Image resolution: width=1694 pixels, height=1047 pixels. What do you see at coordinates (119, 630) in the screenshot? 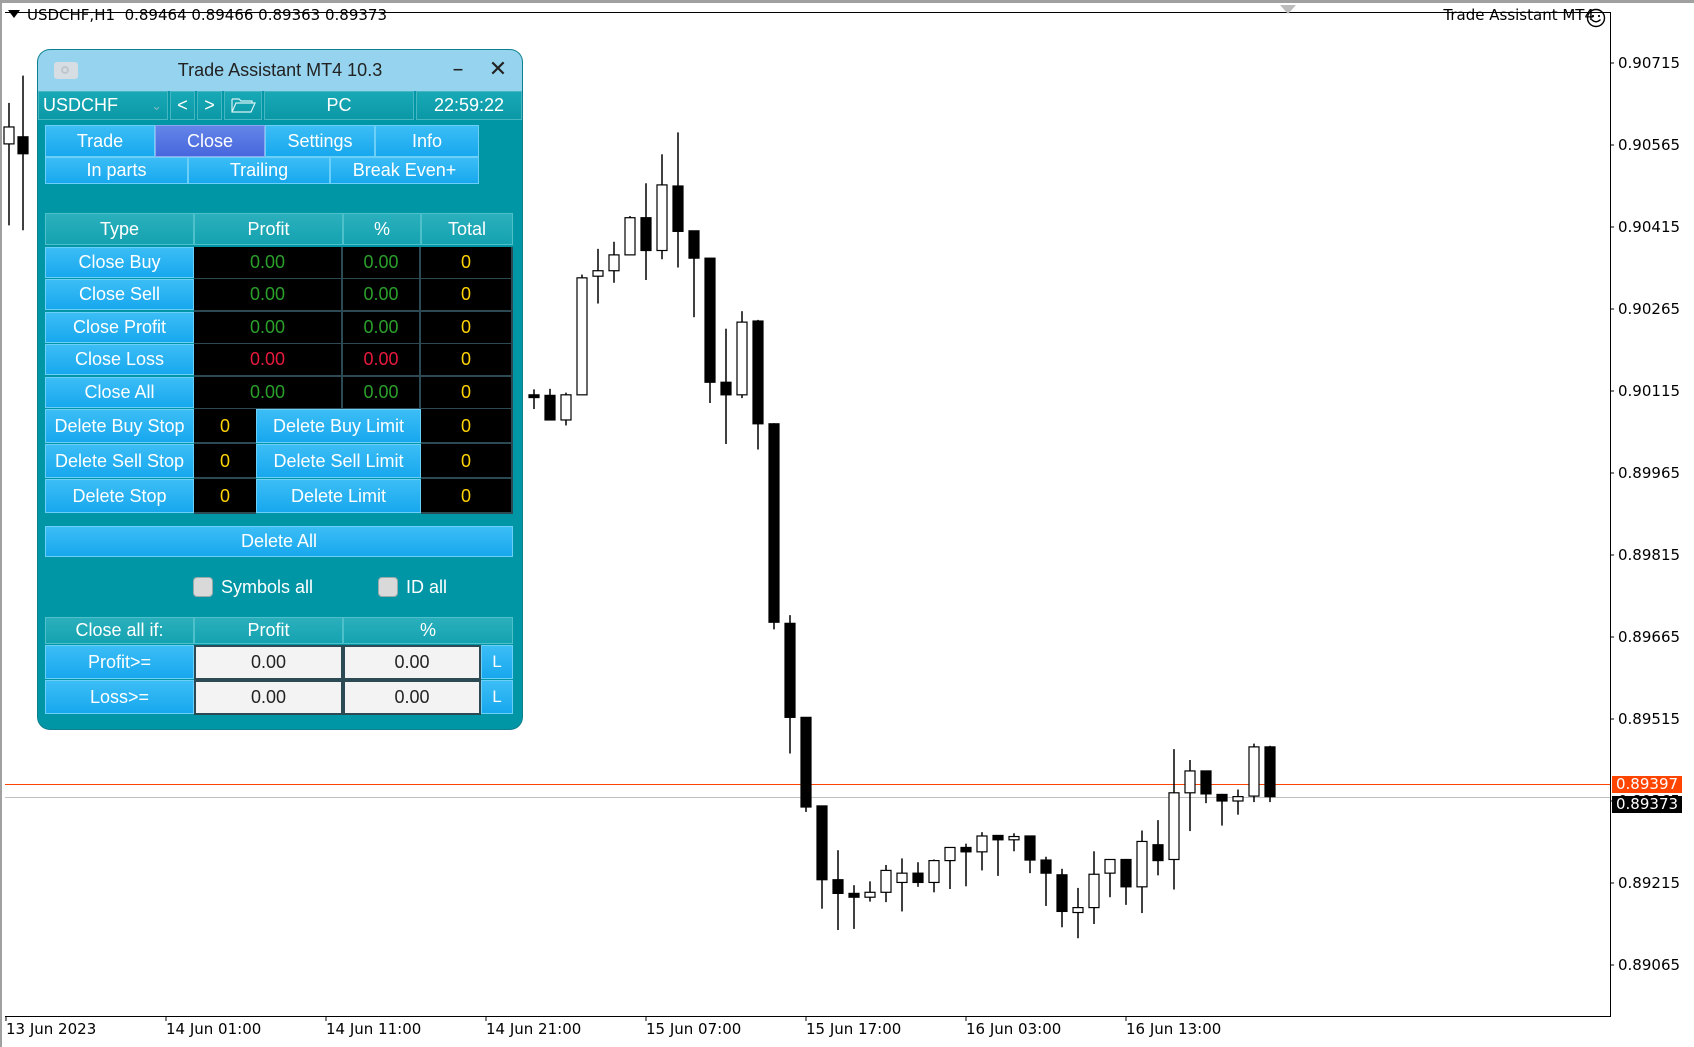
I see `close-if-header-0: Close all if:` at bounding box center [119, 630].